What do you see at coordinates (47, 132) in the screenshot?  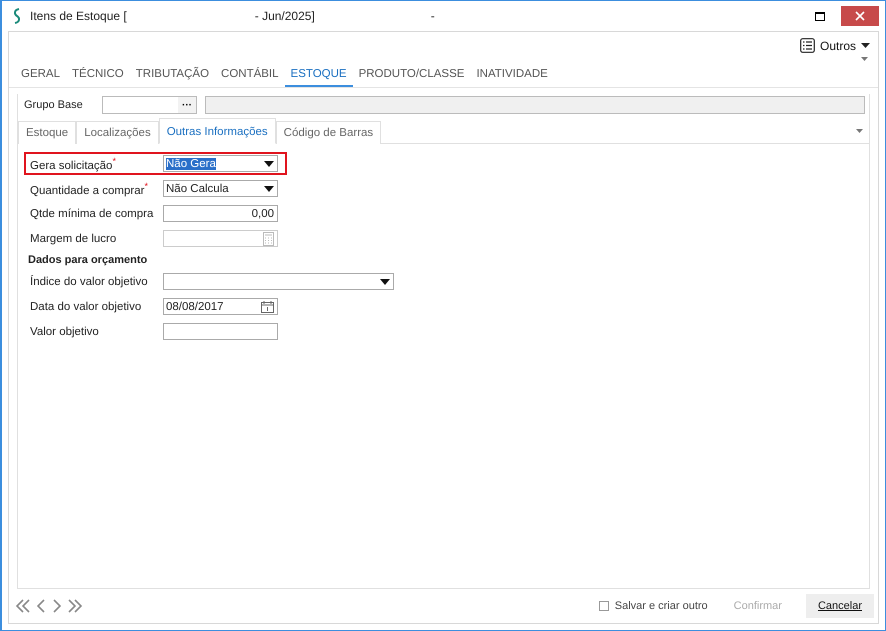 I see `tab: Estoque` at bounding box center [47, 132].